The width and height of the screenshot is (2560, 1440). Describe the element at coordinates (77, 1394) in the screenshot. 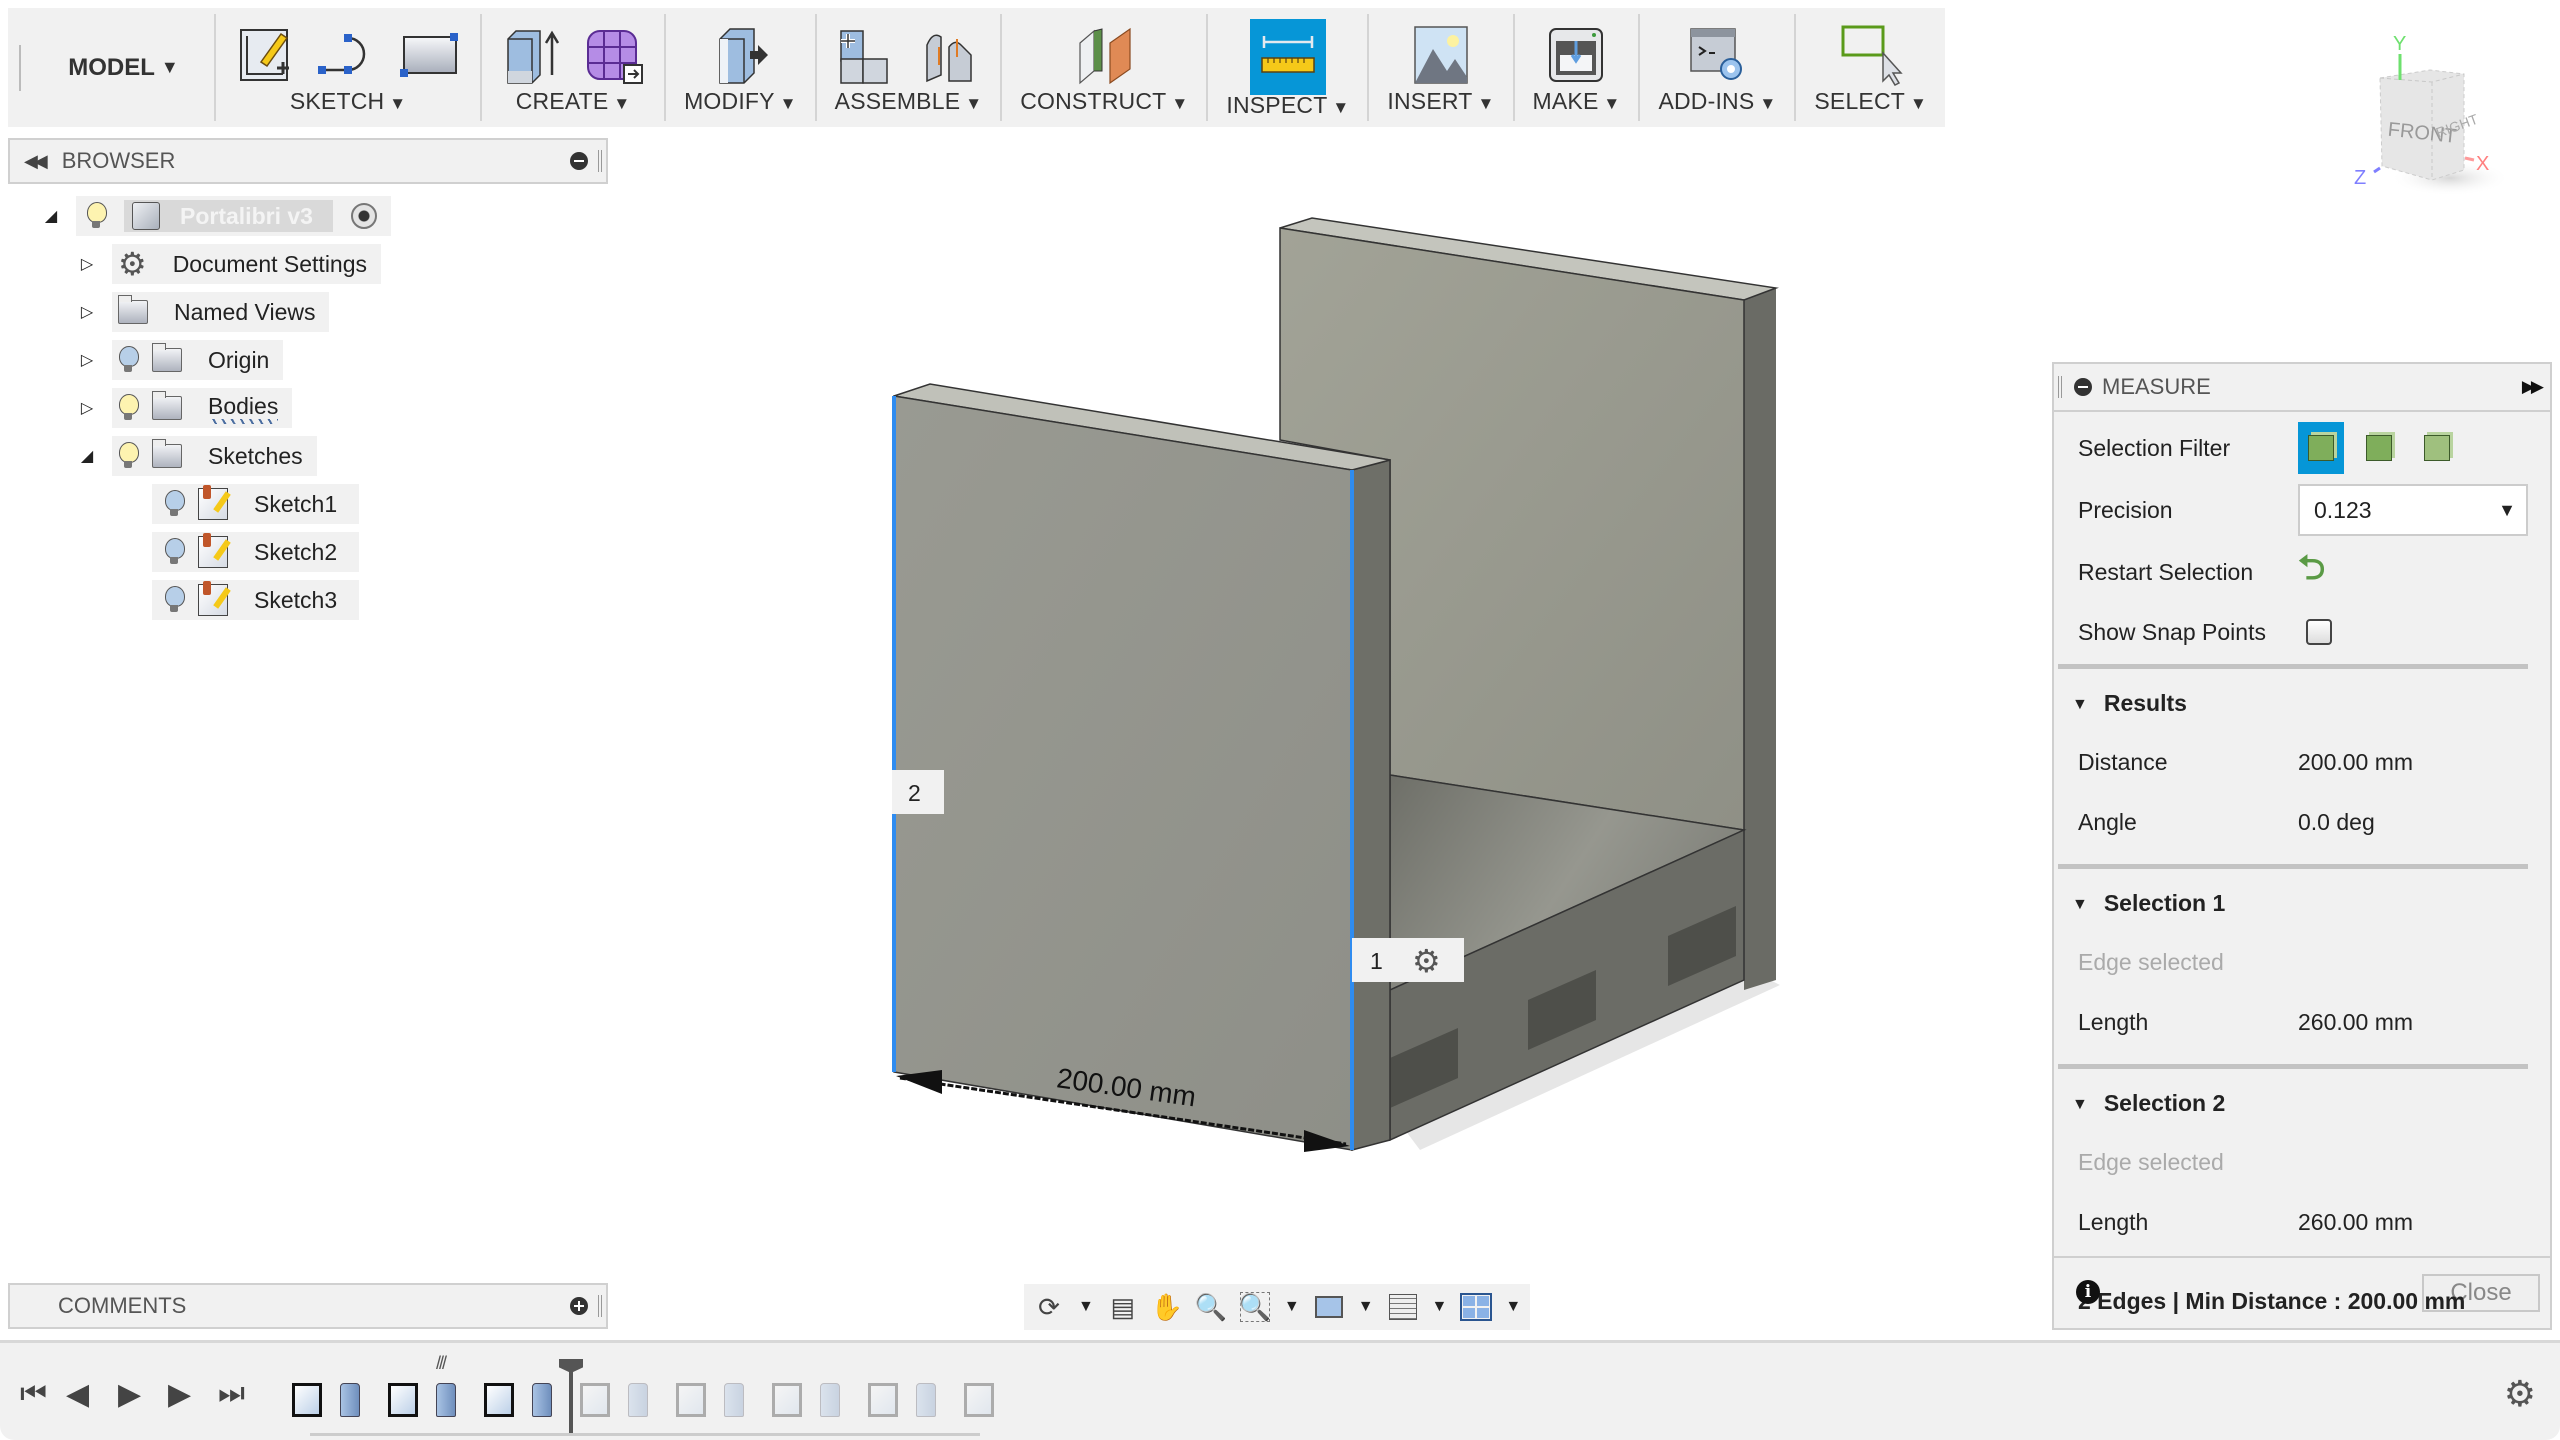

I see `step-back-icon: ◀` at that location.